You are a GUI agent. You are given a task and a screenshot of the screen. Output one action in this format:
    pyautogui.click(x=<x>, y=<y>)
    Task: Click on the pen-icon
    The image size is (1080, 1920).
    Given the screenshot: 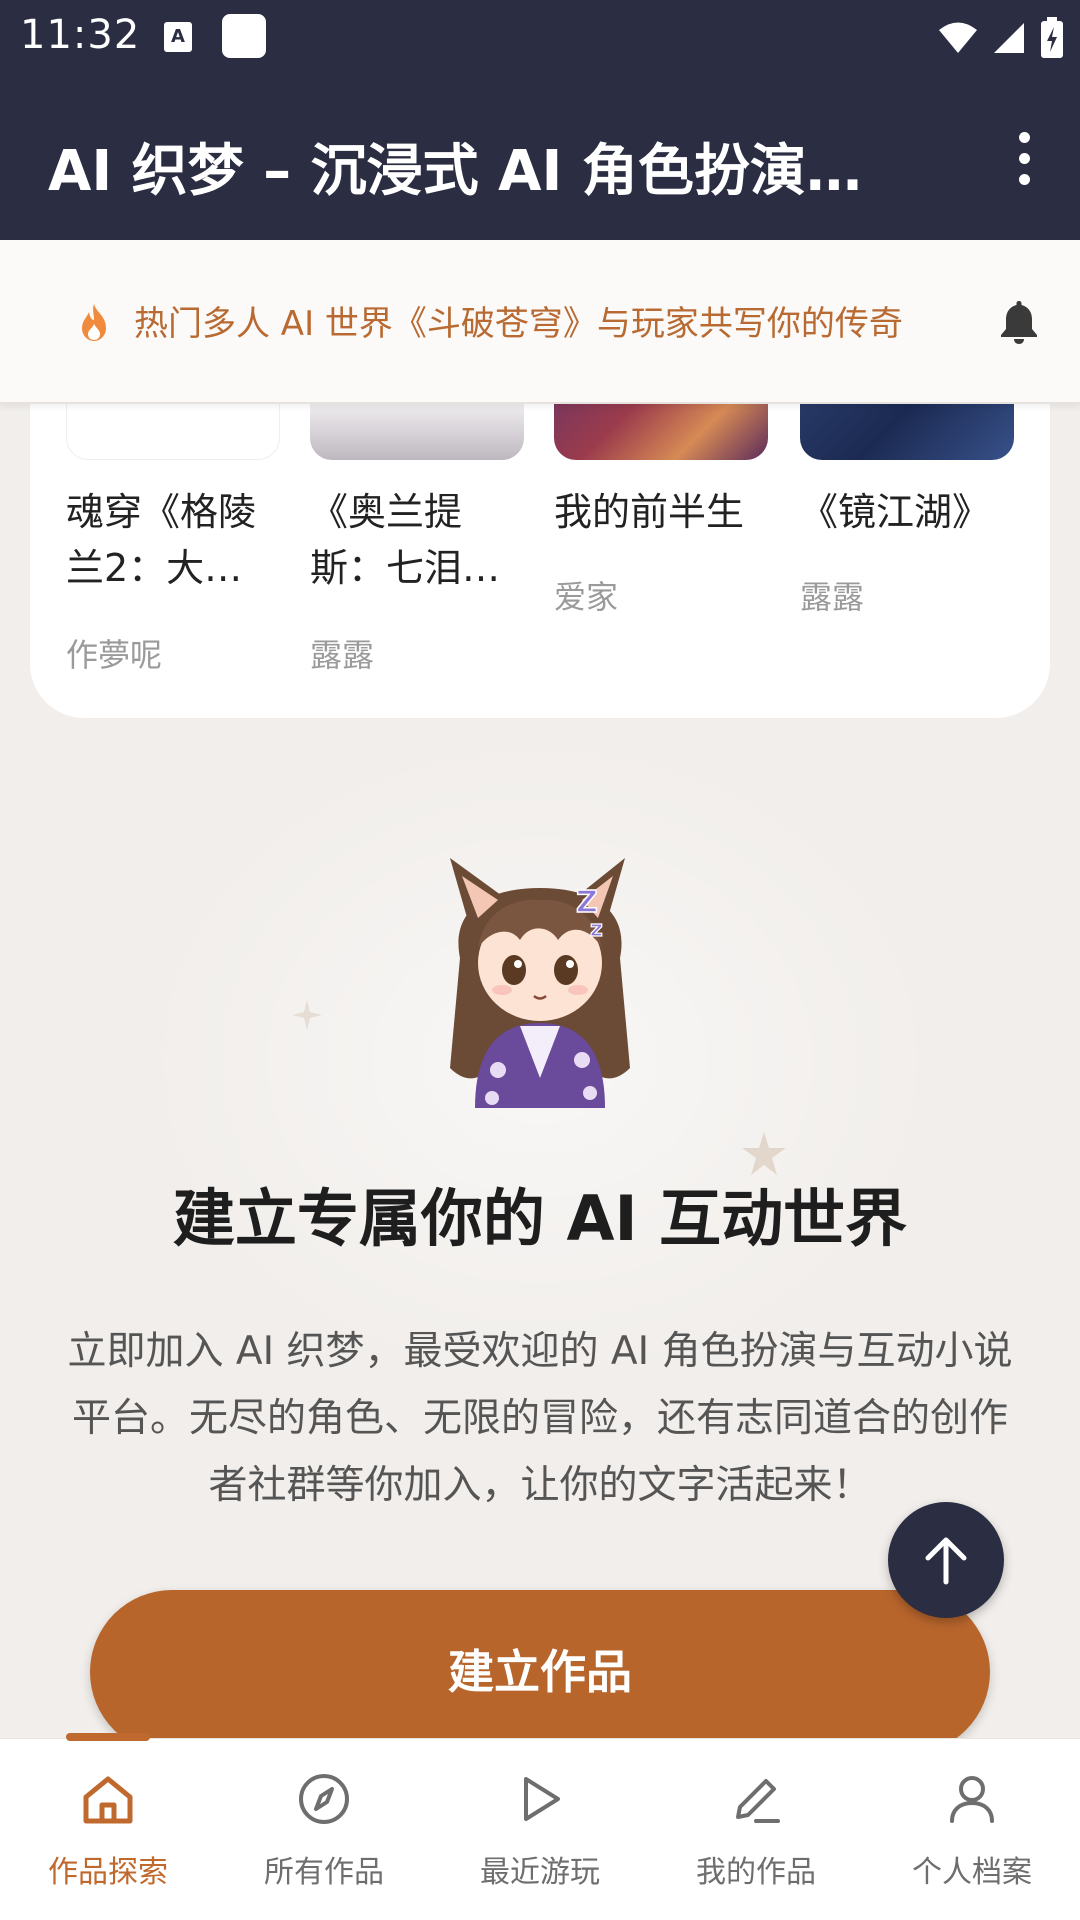 What is the action you would take?
    pyautogui.click(x=758, y=1801)
    